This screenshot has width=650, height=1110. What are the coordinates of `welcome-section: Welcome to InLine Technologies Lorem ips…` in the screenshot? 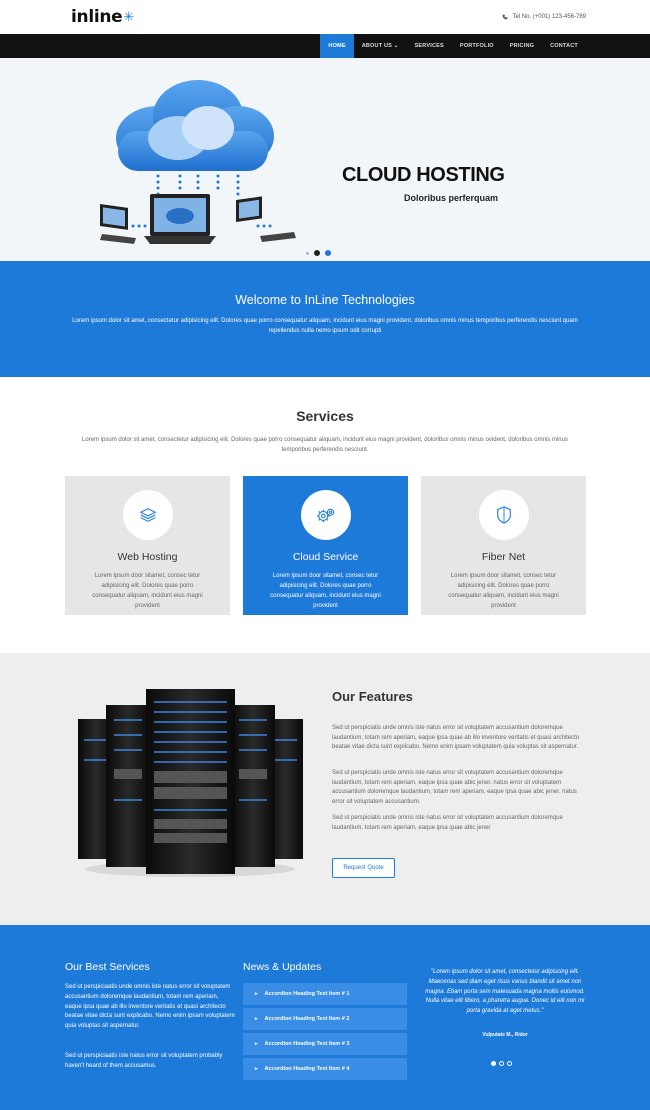 It's located at (325, 319).